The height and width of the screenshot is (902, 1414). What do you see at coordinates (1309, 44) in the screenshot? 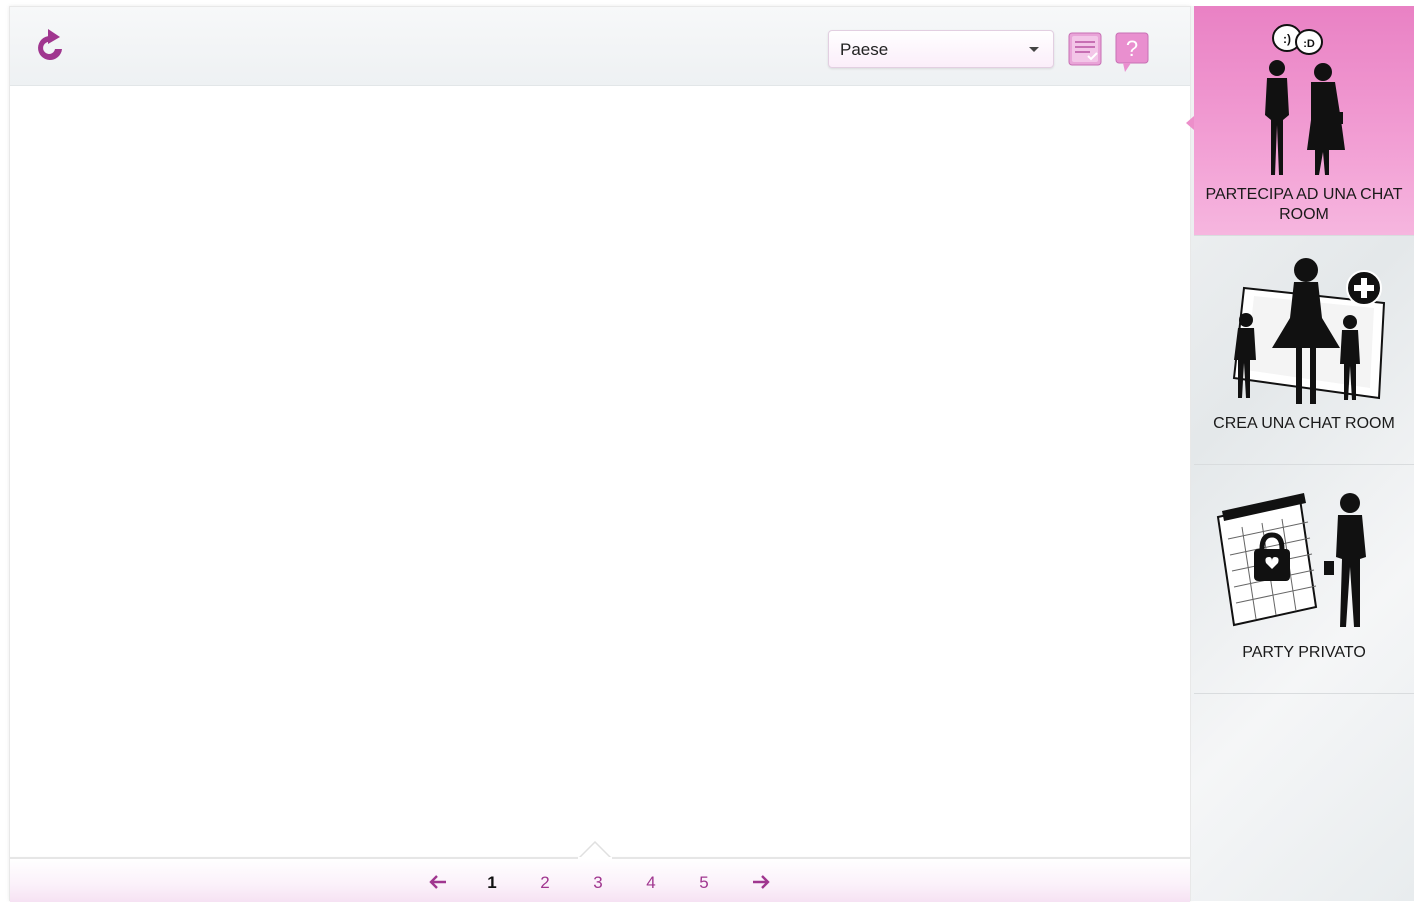
I see `speech-grin: :D` at bounding box center [1309, 44].